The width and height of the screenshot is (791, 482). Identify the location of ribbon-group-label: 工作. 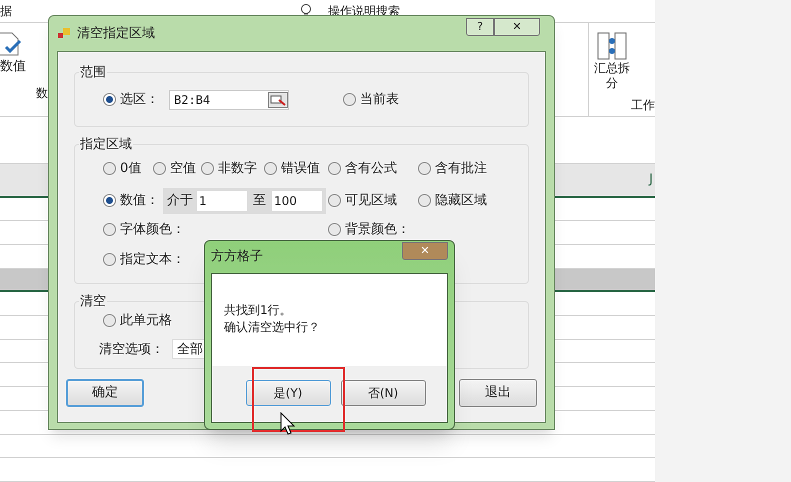
(643, 105).